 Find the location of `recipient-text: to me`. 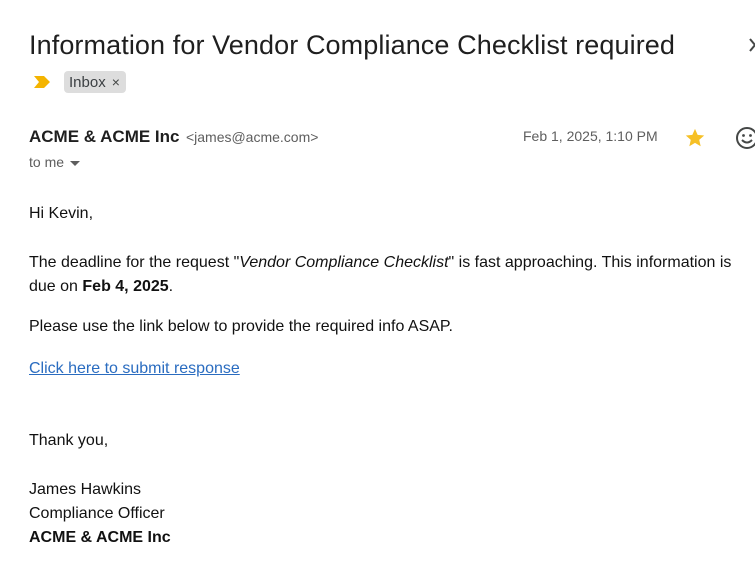

recipient-text: to me is located at coordinates (47, 162).